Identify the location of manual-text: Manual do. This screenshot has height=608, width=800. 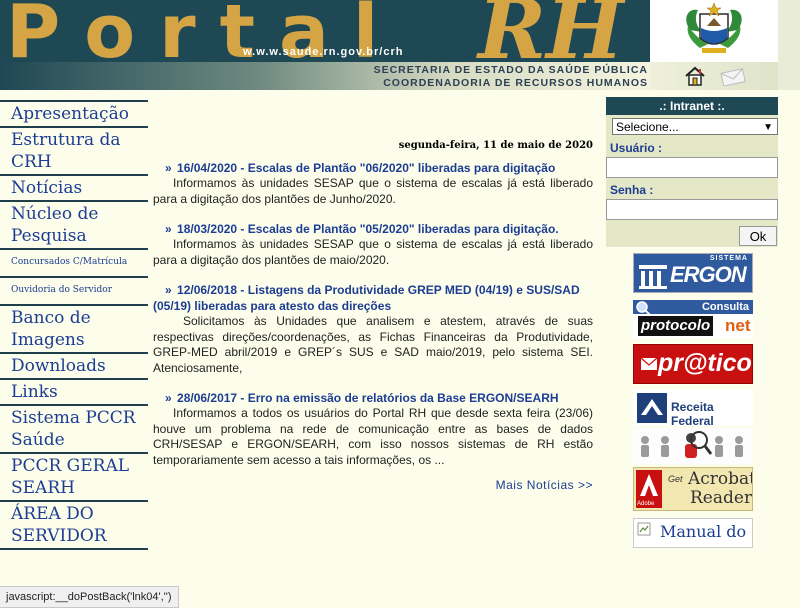
(703, 531).